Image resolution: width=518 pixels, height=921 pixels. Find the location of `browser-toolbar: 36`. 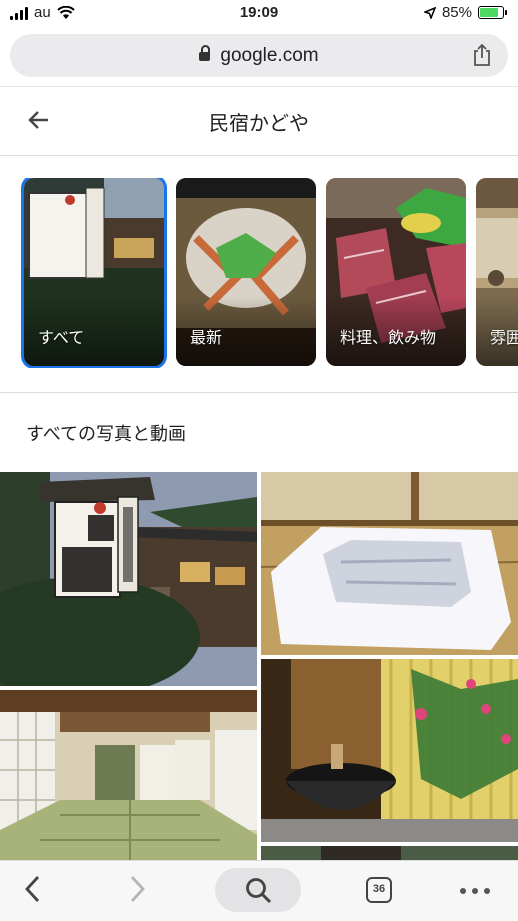

browser-toolbar: 36 is located at coordinates (259, 890).